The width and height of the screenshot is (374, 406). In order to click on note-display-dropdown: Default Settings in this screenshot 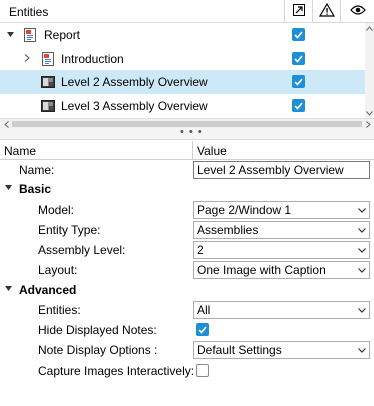, I will do `click(281, 350)`.